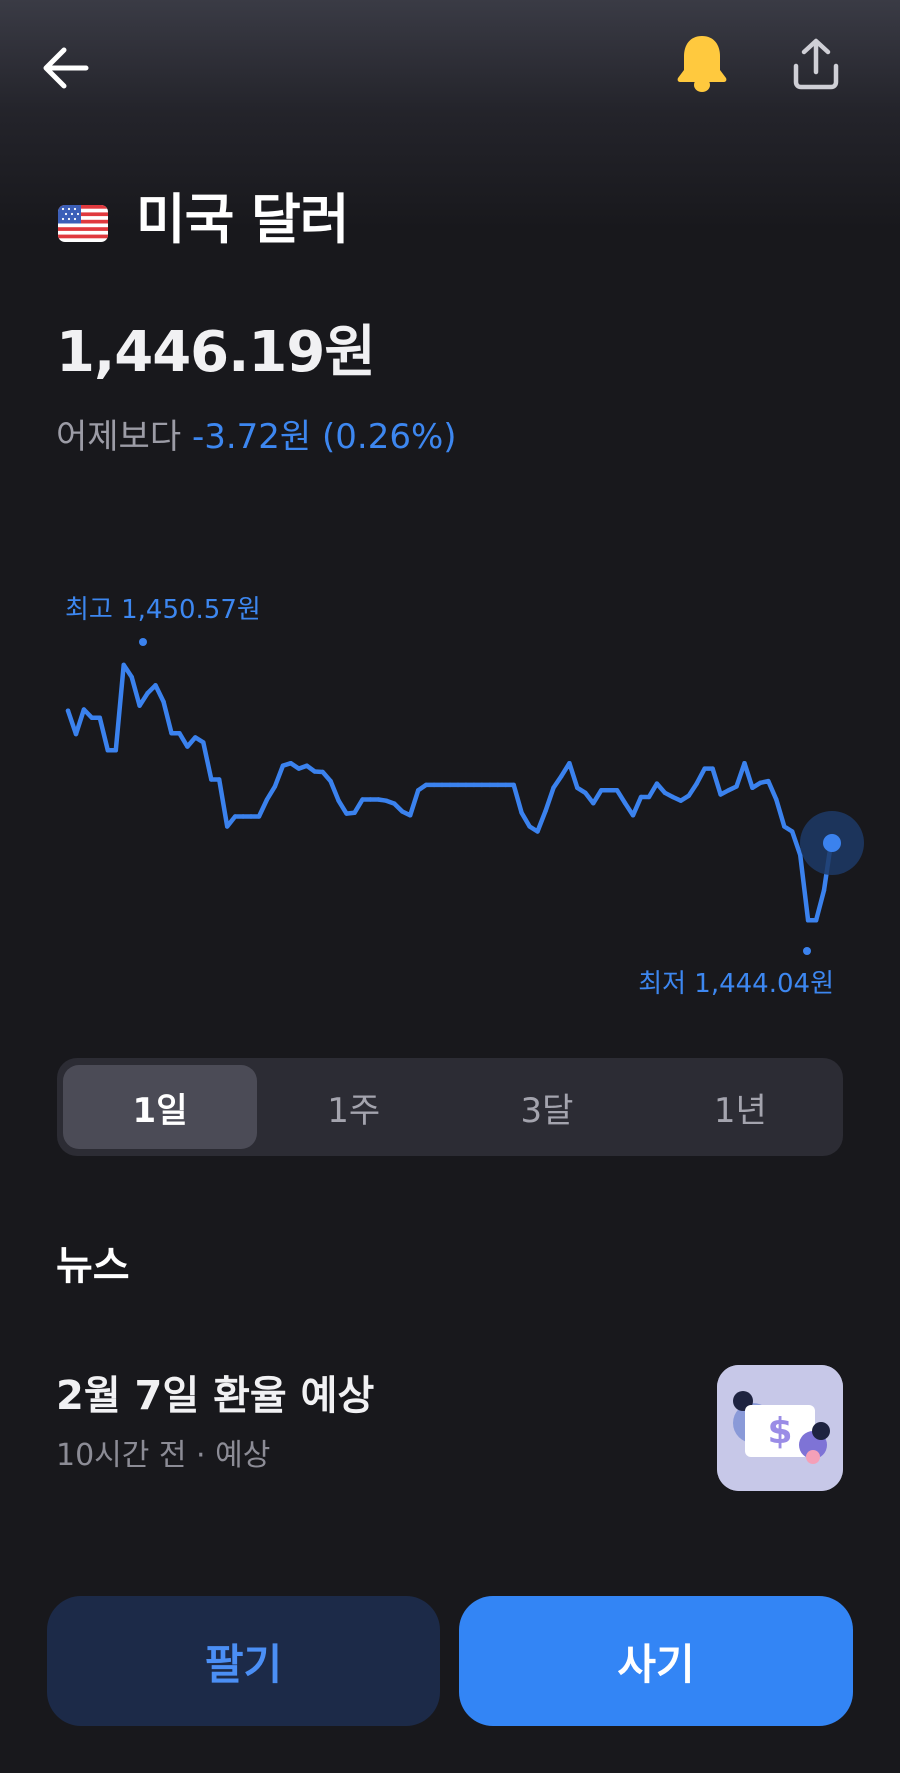 The width and height of the screenshot is (900, 1773). Describe the element at coordinates (243, 219) in the screenshot. I see `currency-name: 미국 달러` at that location.